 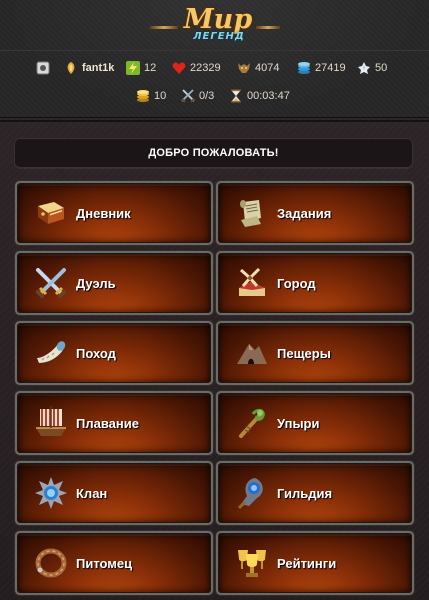 I want to click on guild-label: Гильдия, so click(x=305, y=493).